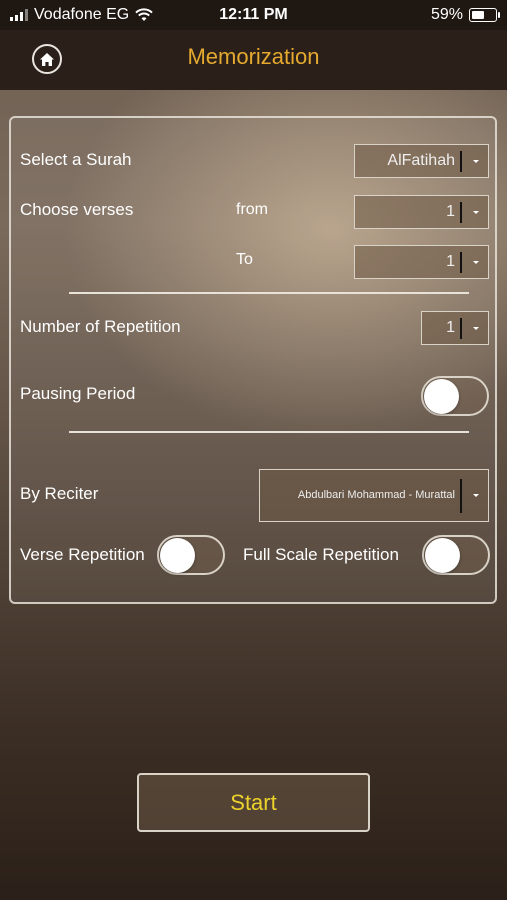 This screenshot has width=507, height=900. I want to click on from-verse-select: 1, so click(421, 212).